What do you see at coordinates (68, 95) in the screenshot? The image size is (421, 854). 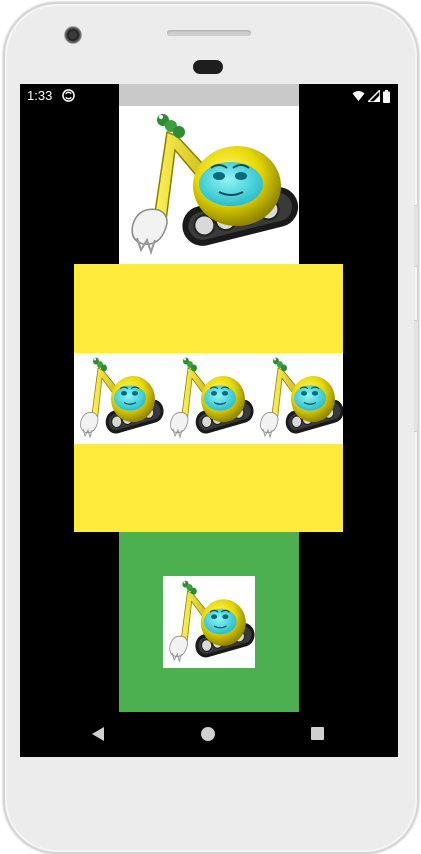 I see `sync-icon` at bounding box center [68, 95].